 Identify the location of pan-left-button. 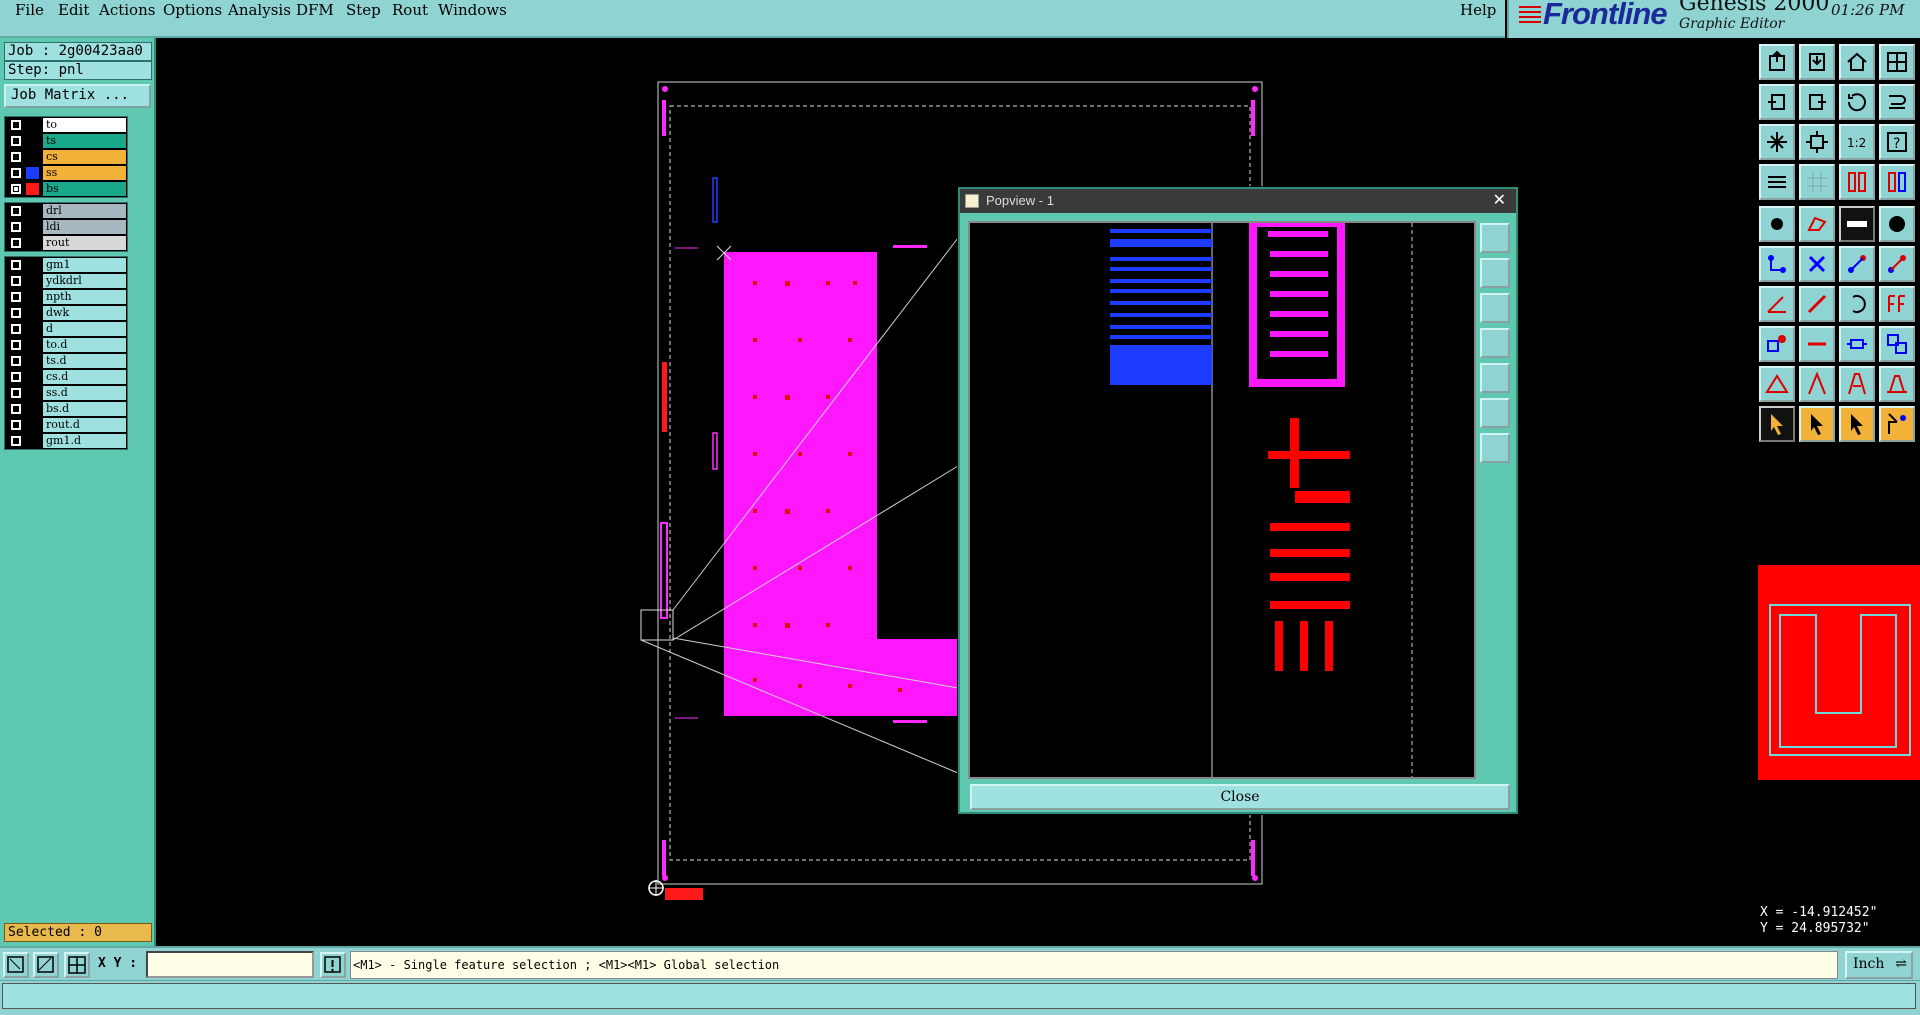
(1777, 102).